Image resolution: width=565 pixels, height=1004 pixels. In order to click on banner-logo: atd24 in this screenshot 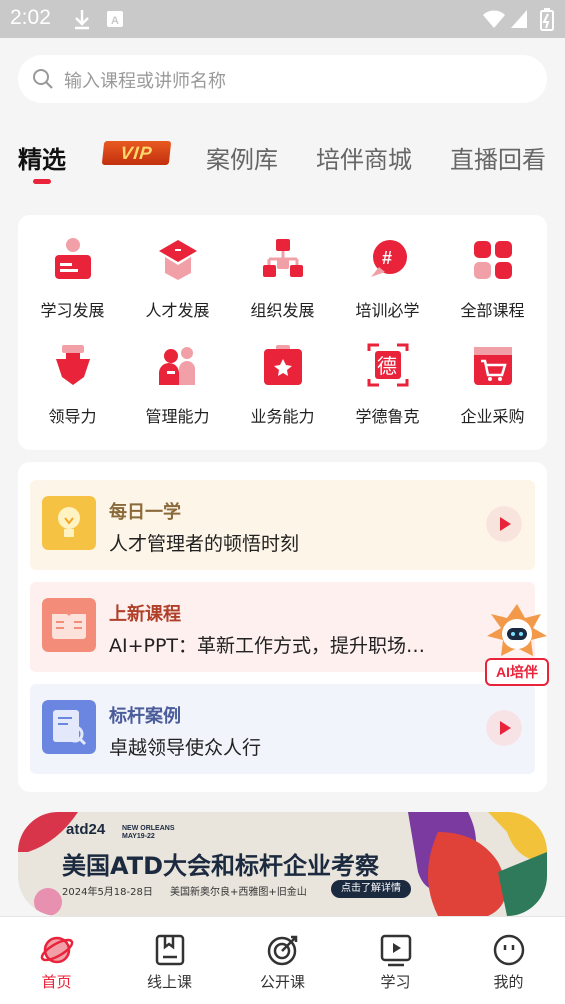, I will do `click(86, 829)`.